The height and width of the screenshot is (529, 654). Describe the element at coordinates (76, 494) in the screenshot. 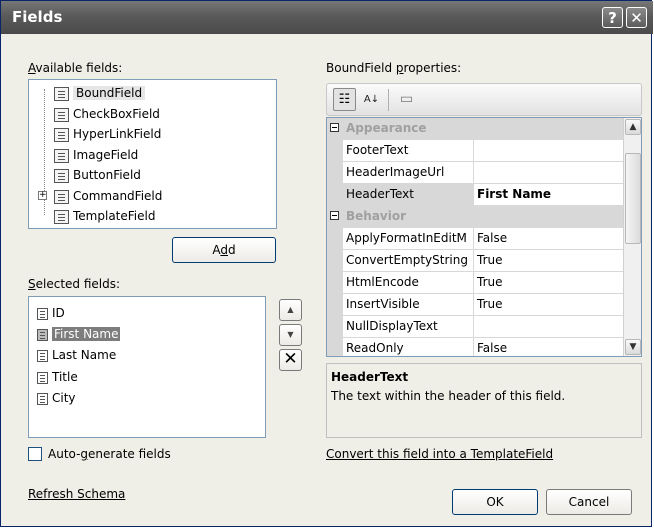

I see `refresh-schema-link: Refresh Schema` at that location.